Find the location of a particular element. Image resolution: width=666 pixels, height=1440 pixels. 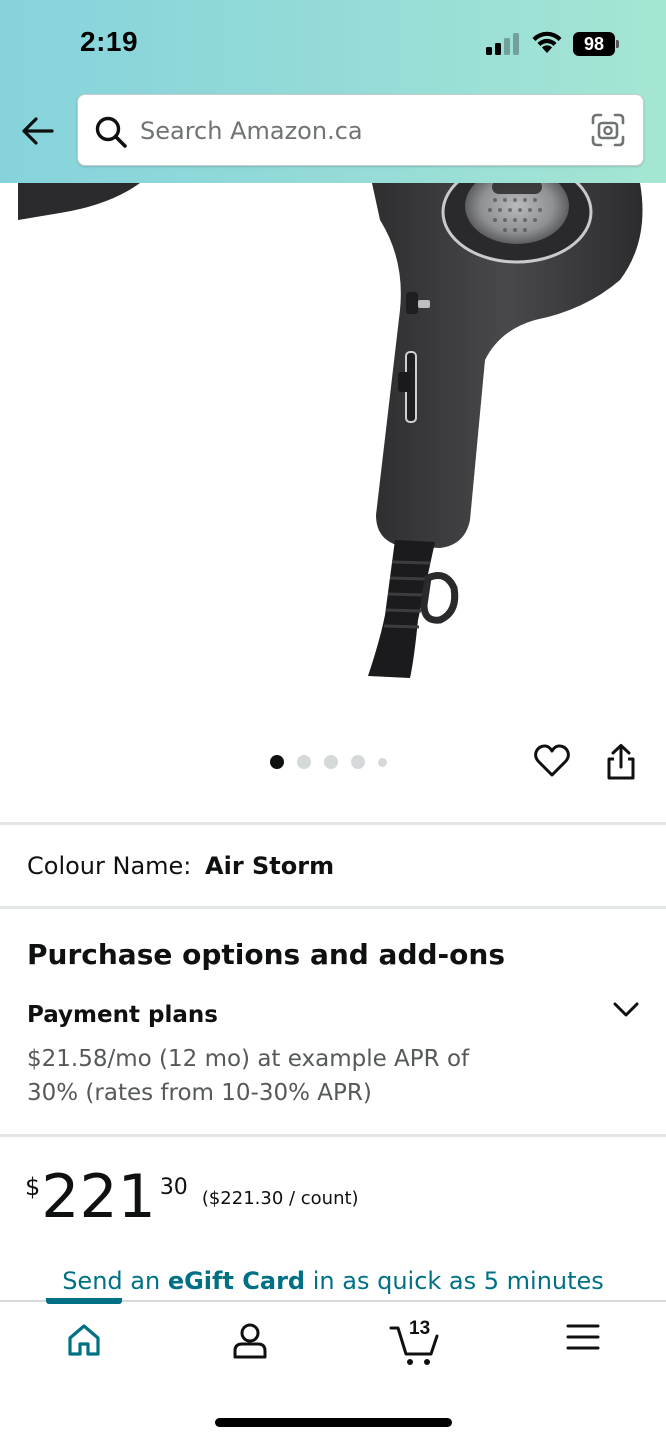

home-indicator-bar is located at coordinates (333, 1422).